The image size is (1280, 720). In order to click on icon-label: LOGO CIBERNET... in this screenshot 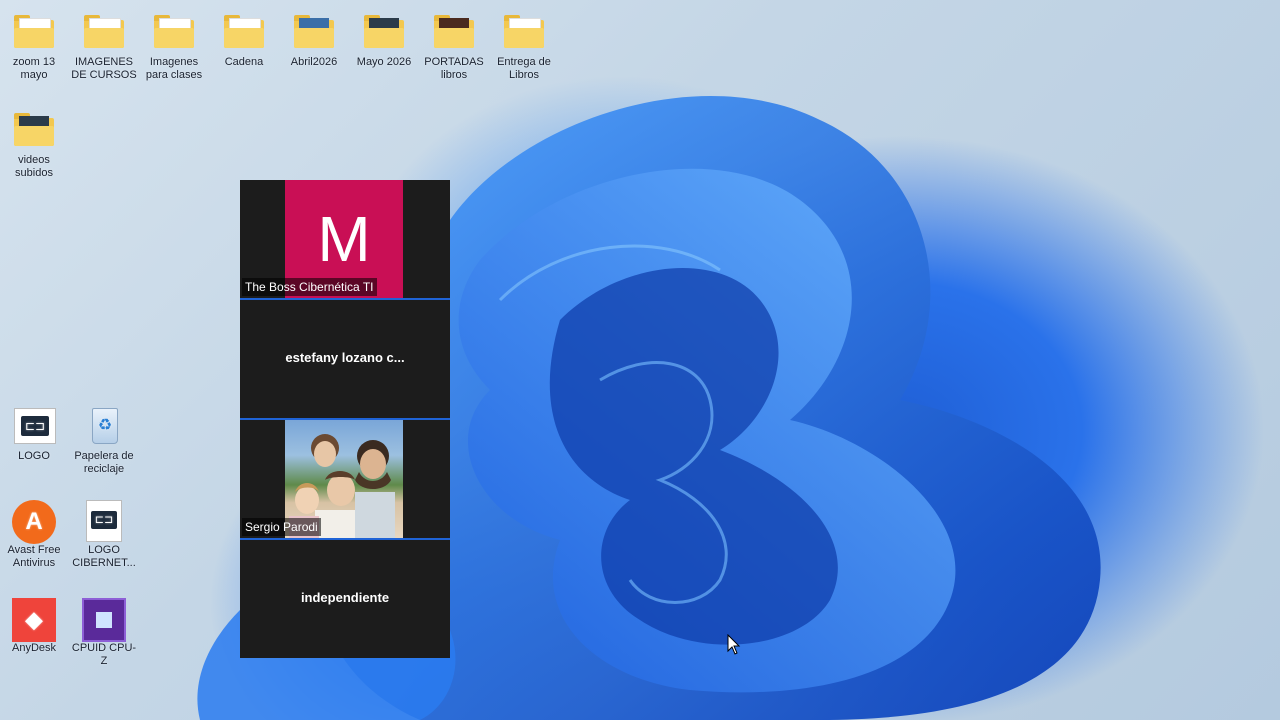, I will do `click(104, 556)`.